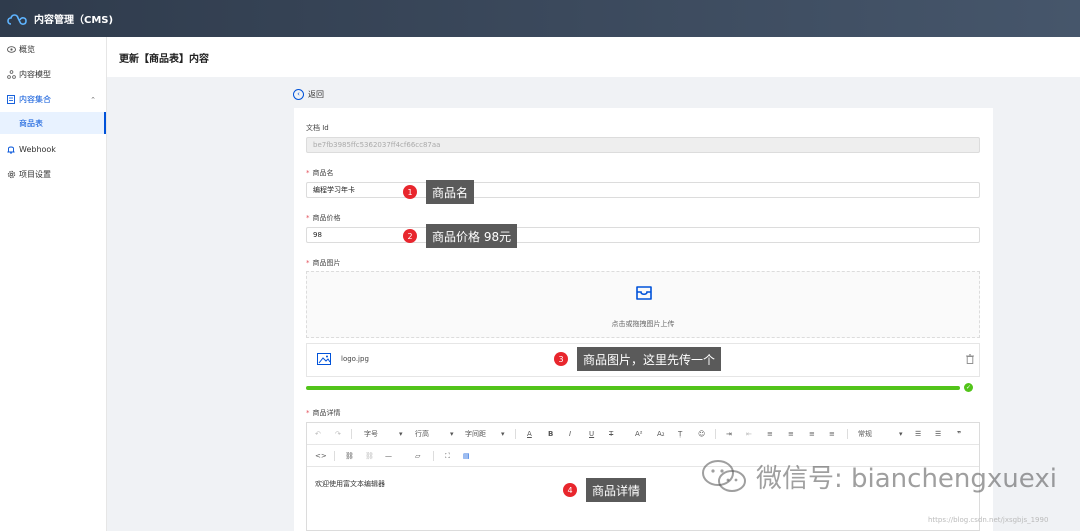 The width and height of the screenshot is (1080, 531). I want to click on model-icon, so click(11, 75).